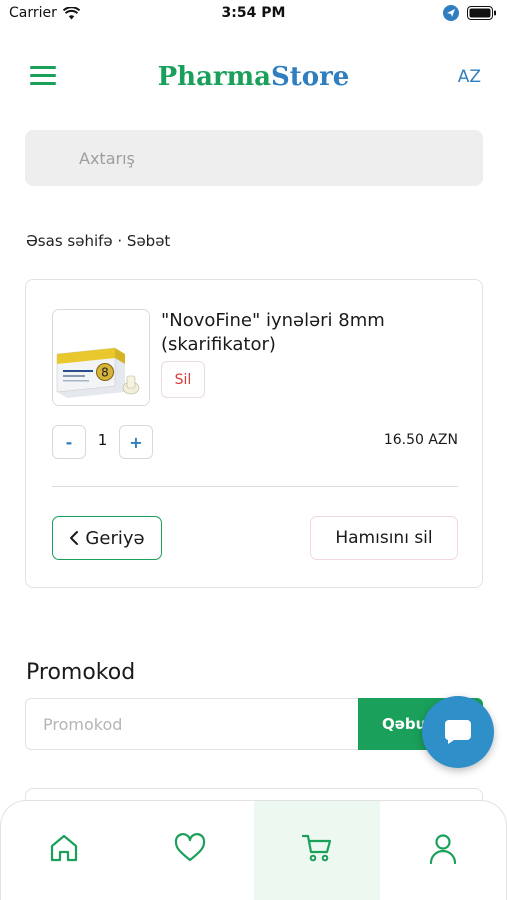 This screenshot has height=900, width=507. I want to click on status-bar: Carrier 3:54 PM, so click(253, 14).